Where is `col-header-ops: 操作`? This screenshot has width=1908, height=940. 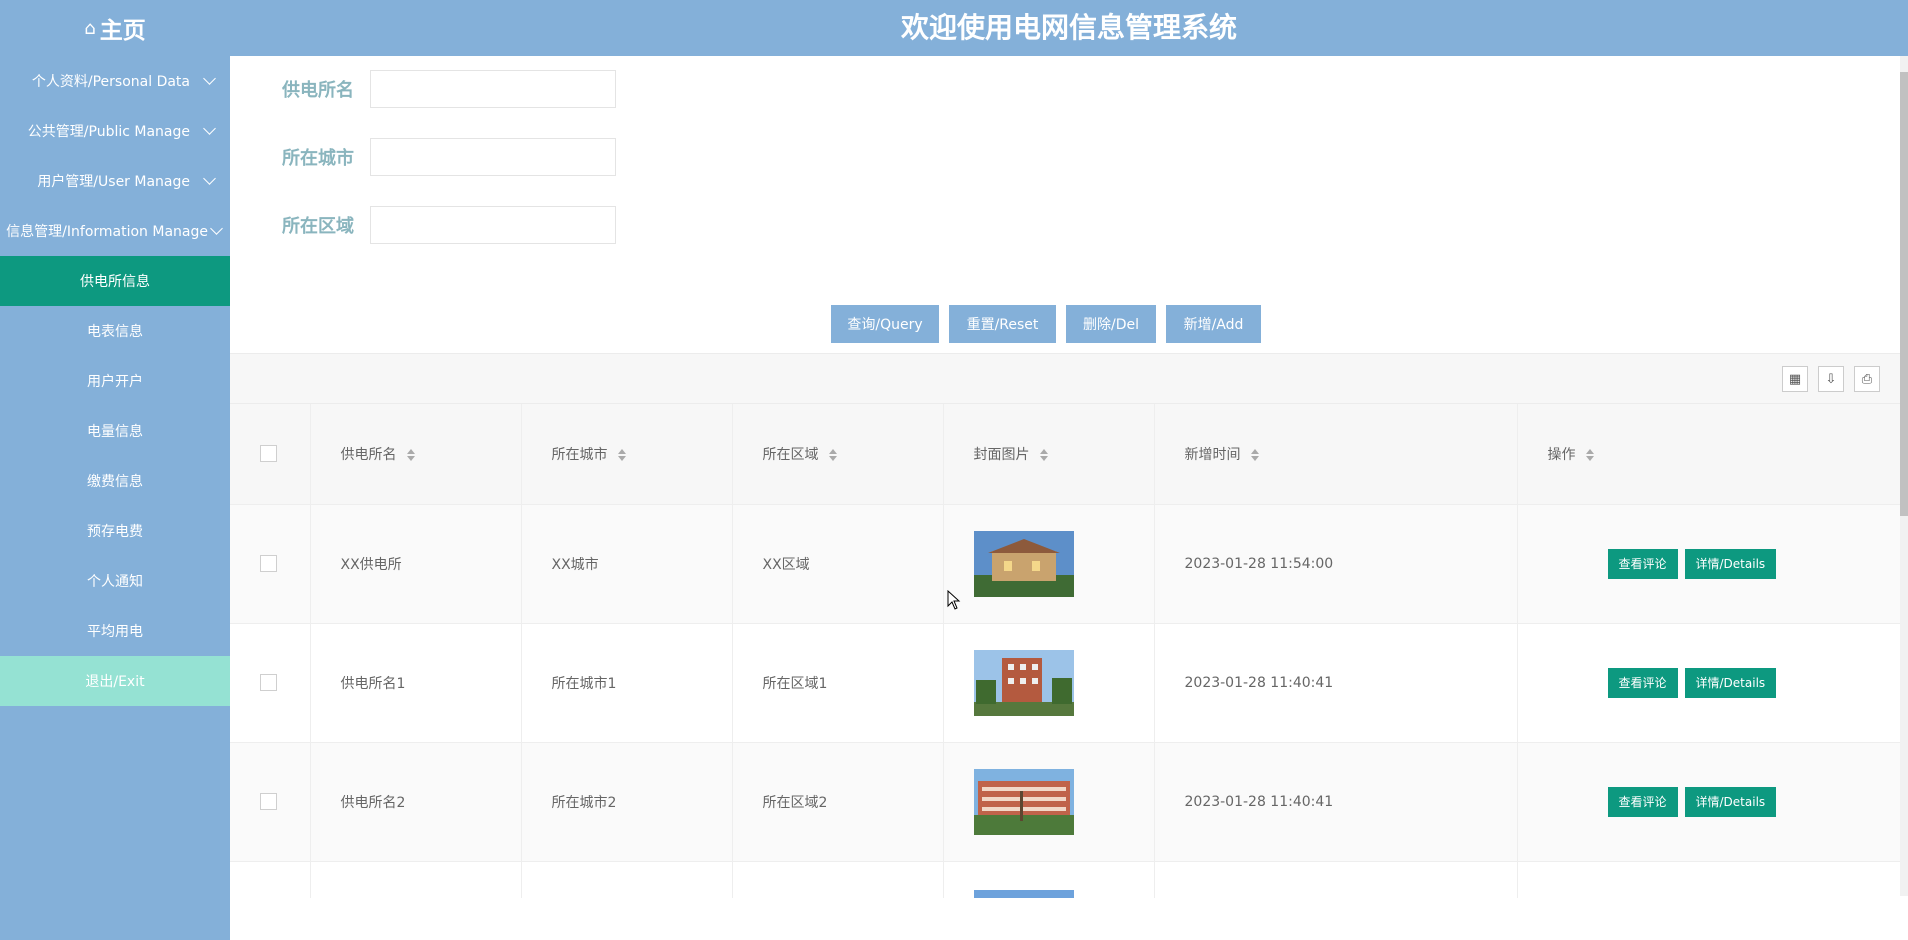 col-header-ops: 操作 is located at coordinates (1709, 454).